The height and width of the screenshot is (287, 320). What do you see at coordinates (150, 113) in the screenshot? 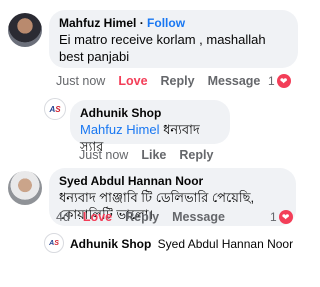
I see `author-name: Adhunik Shop` at bounding box center [150, 113].